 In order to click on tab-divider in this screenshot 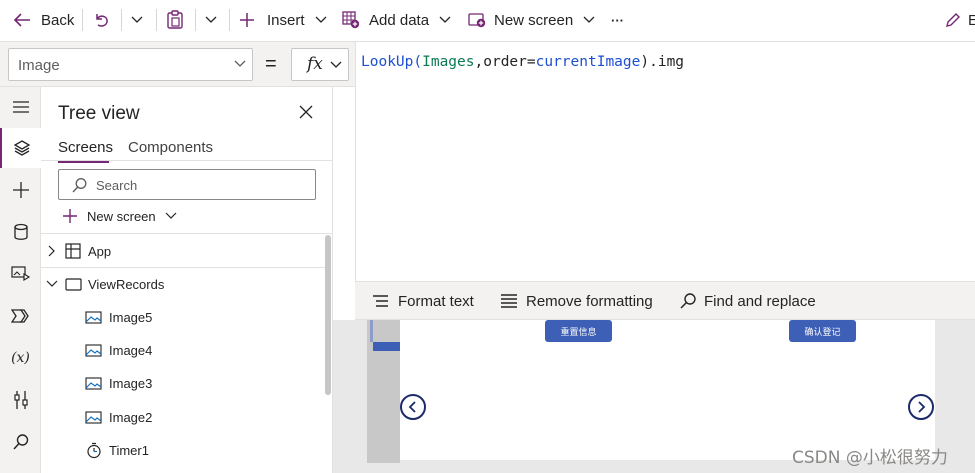, I will do `click(187, 160)`.